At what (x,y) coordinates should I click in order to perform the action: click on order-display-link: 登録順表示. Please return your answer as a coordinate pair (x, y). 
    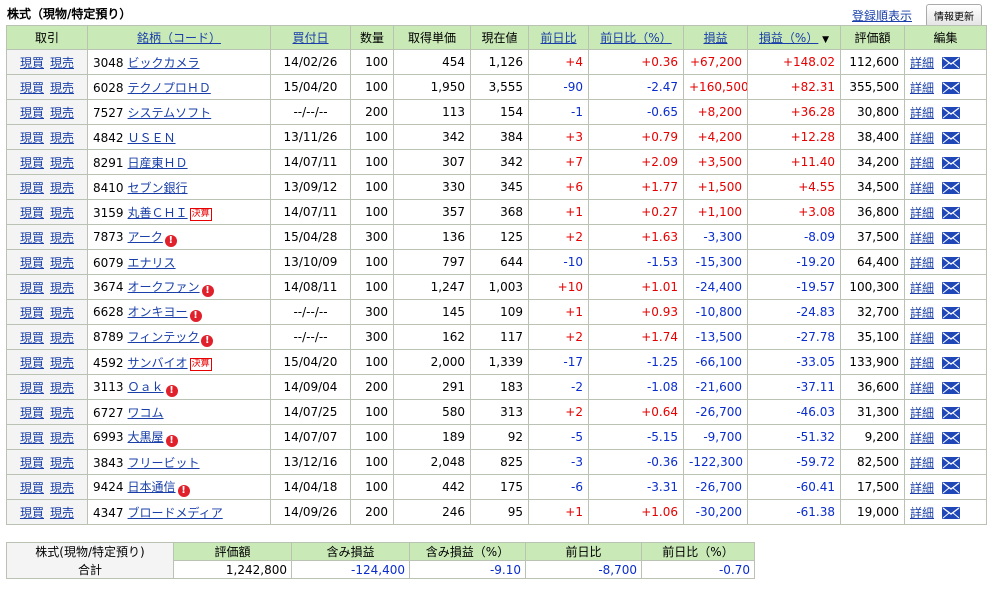
    Looking at the image, I should click on (882, 15).